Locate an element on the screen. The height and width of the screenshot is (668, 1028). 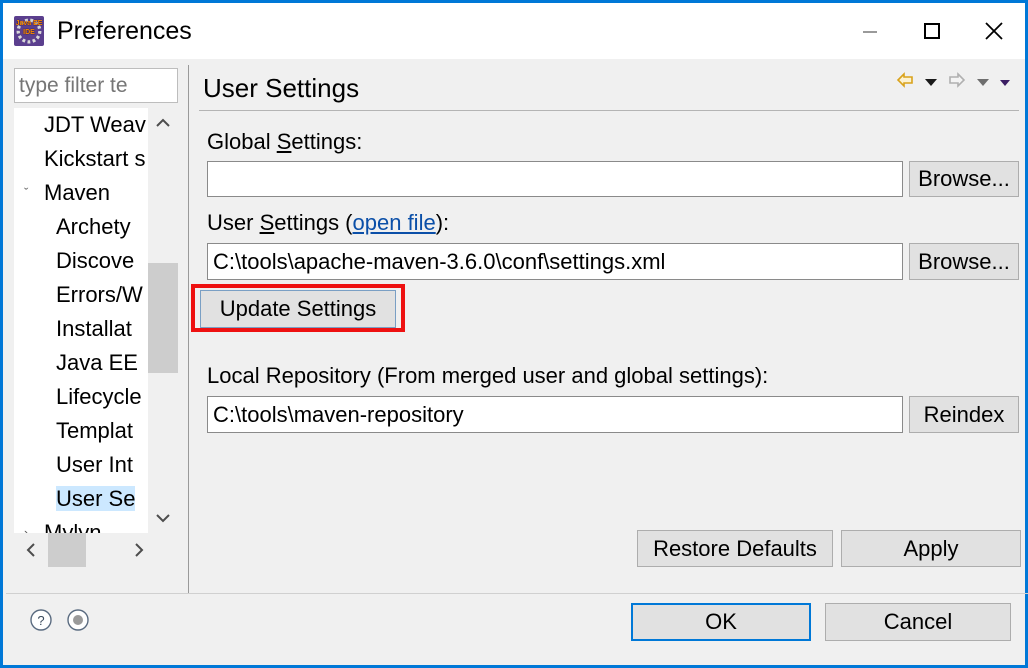
chevron-right-icon is located at coordinates (139, 550).